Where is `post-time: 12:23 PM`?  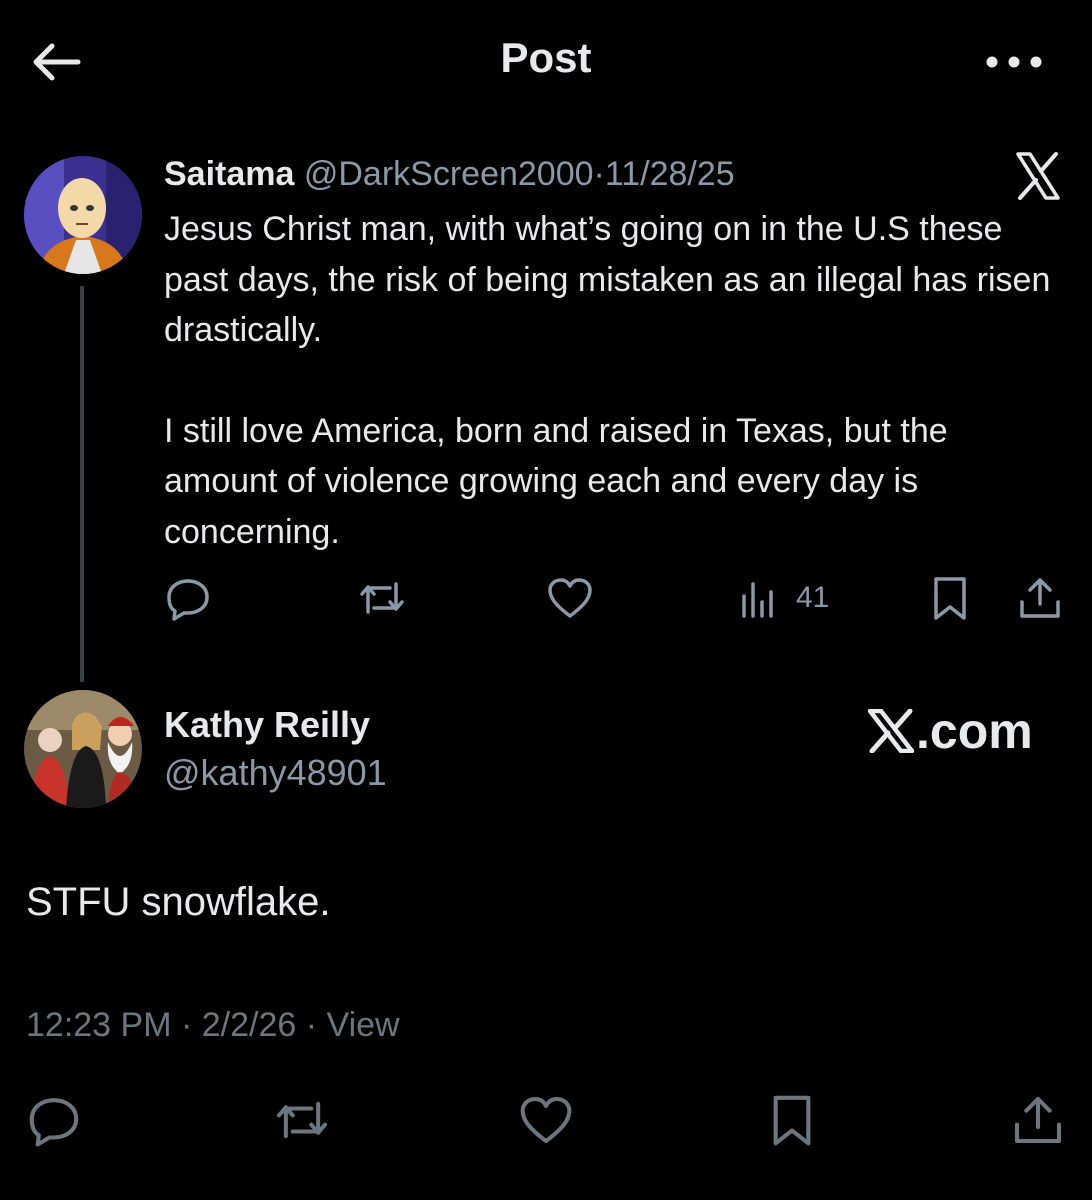 post-time: 12:23 PM is located at coordinates (99, 1025).